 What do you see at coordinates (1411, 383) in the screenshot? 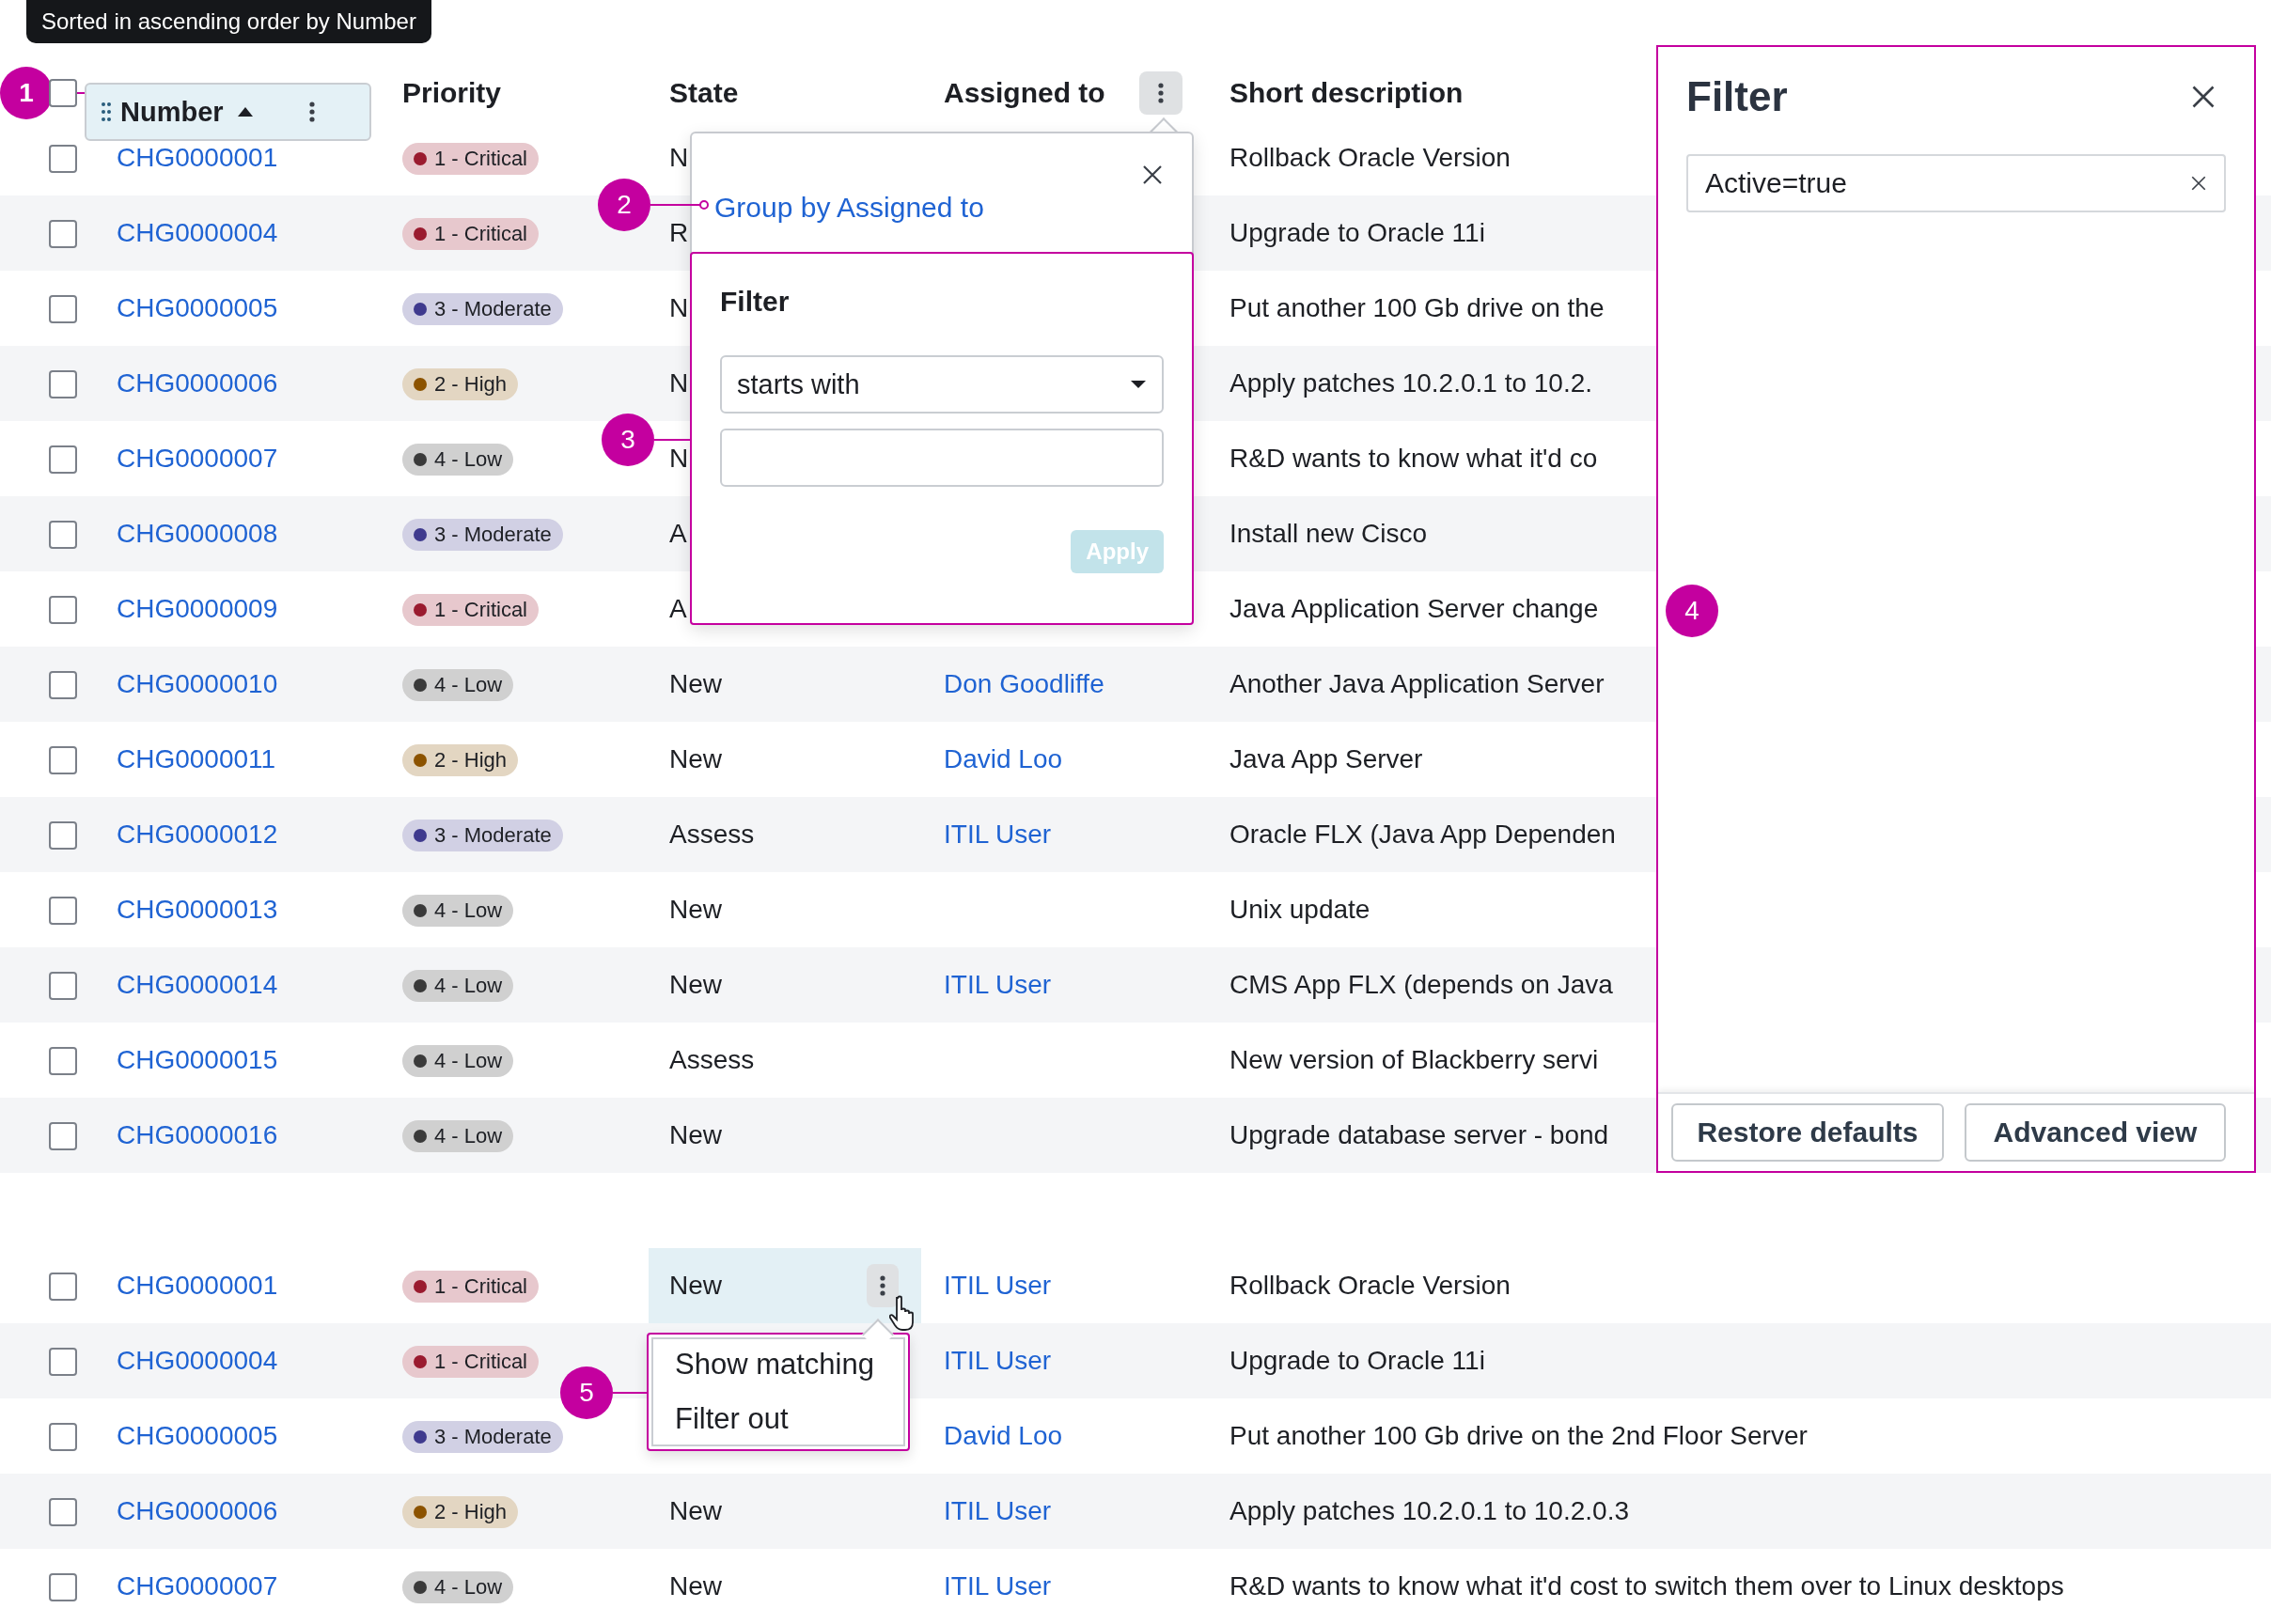
I see `description-text: Apply patches 10.2.0.1 to 10.2.` at bounding box center [1411, 383].